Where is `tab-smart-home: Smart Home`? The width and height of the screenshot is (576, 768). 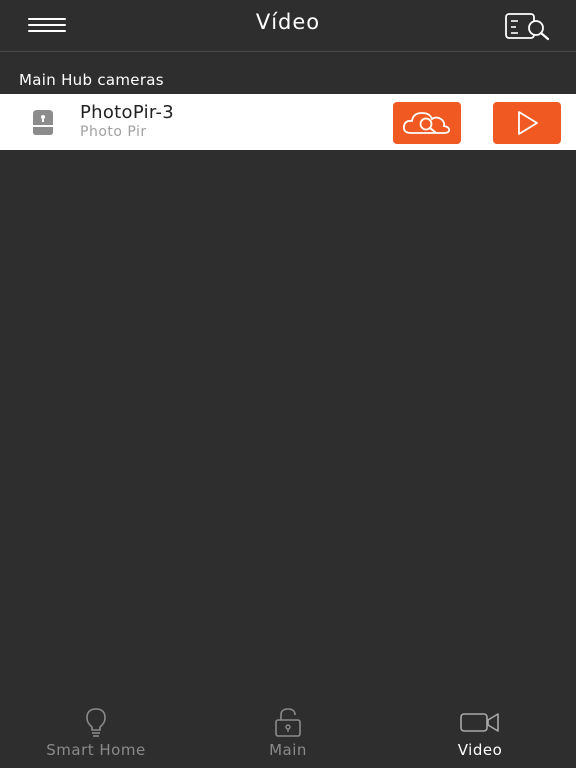
tab-smart-home: Smart Home is located at coordinates (96, 734).